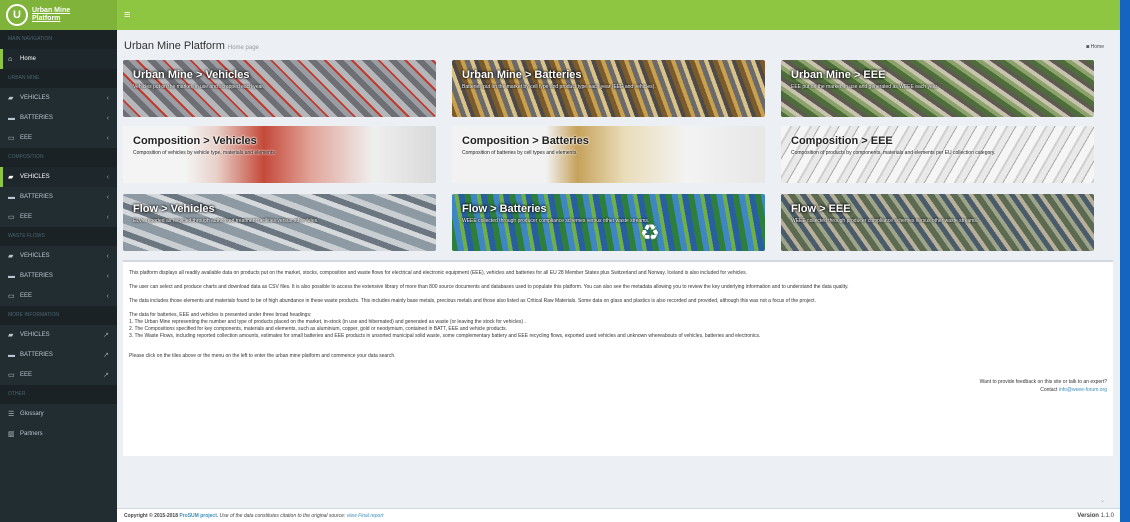 Image resolution: width=1130 pixels, height=522 pixels. What do you see at coordinates (191, 75) in the screenshot?
I see `tile-title: Urban Mine > Vehicles` at bounding box center [191, 75].